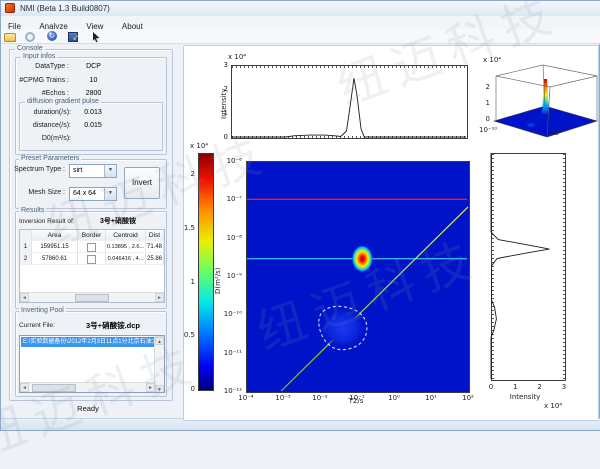  Describe the element at coordinates (50, 158) in the screenshot. I see `preset-caption: Preset Parameters` at that location.